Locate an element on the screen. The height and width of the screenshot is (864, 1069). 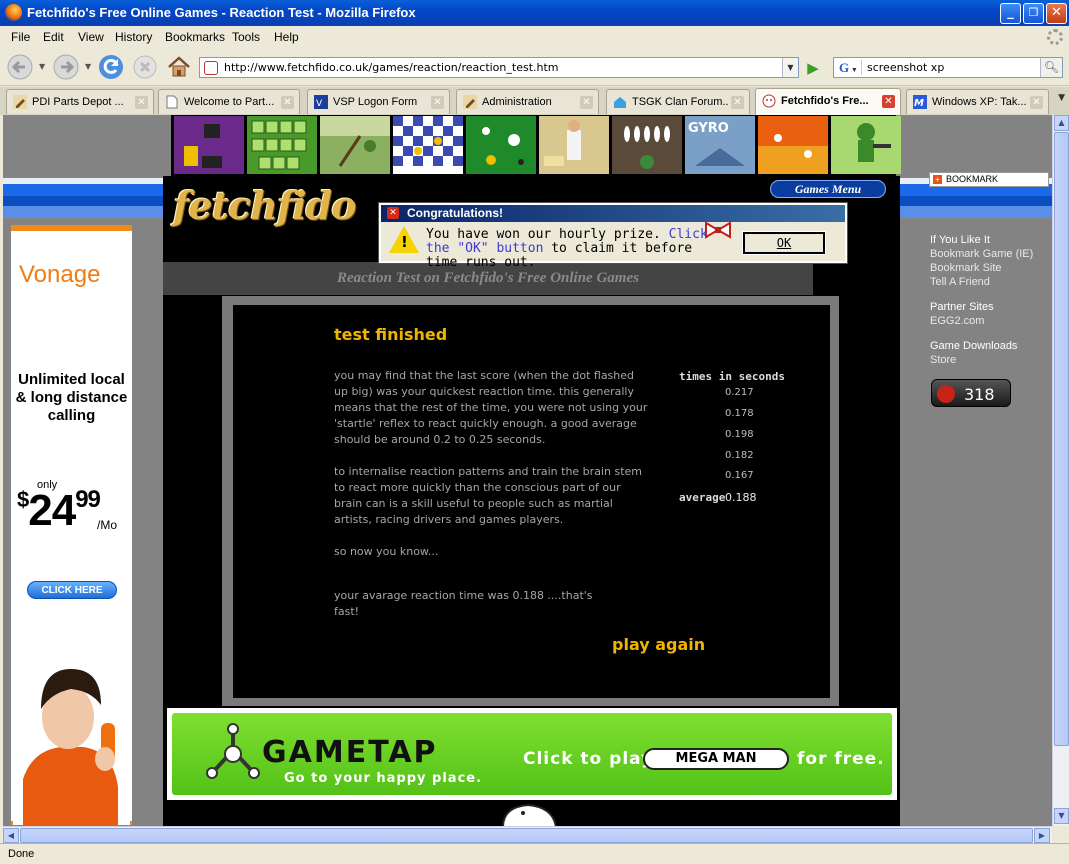
back-history-dropdown-icon: ▼ is located at coordinates (42, 66).